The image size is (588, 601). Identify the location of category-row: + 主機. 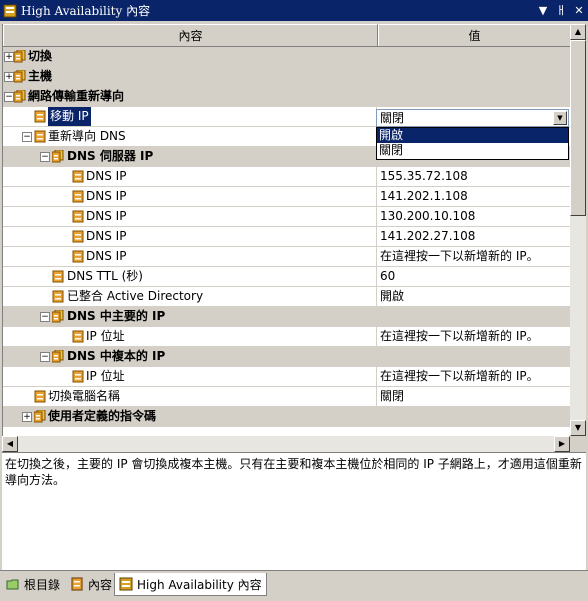
(287, 77).